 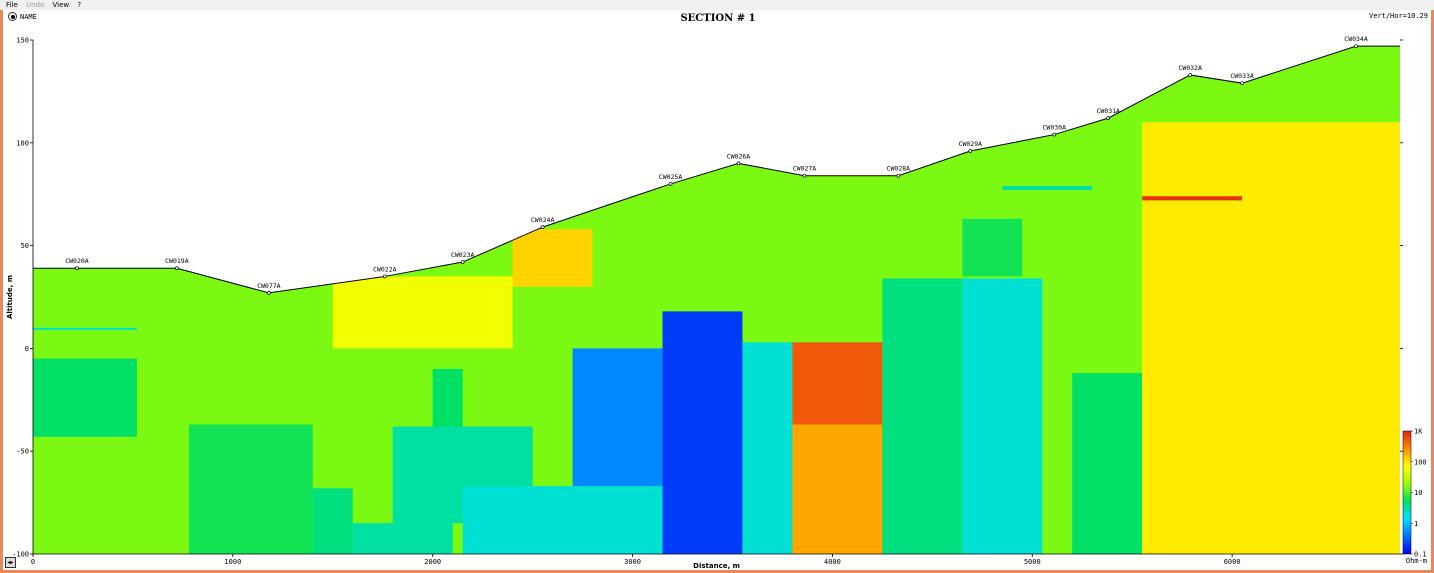 I want to click on x-tick-label: 6000, so click(x=1232, y=562).